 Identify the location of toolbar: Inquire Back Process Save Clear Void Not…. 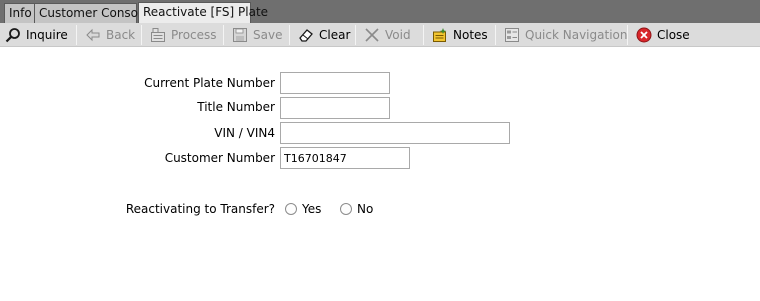
(380, 35).